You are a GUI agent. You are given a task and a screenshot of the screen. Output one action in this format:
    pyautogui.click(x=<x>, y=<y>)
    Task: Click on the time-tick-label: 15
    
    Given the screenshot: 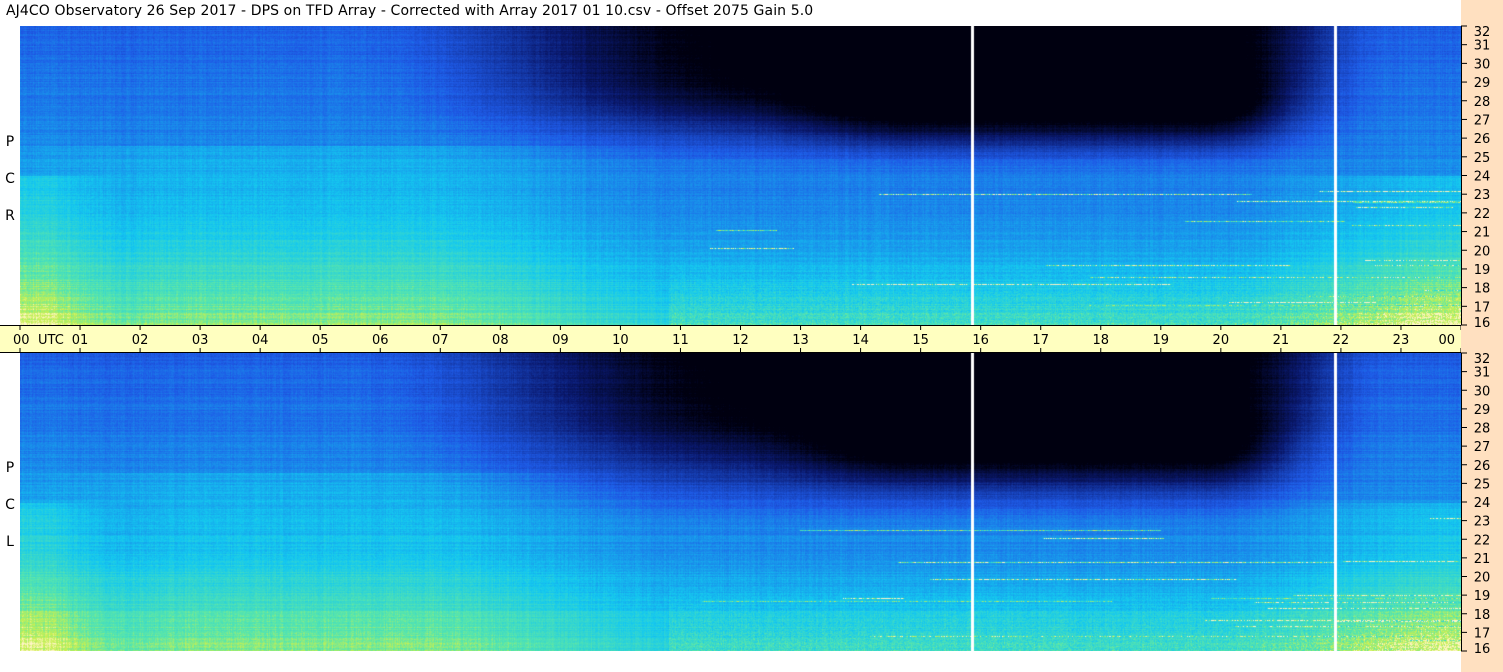 What is the action you would take?
    pyautogui.click(x=920, y=340)
    